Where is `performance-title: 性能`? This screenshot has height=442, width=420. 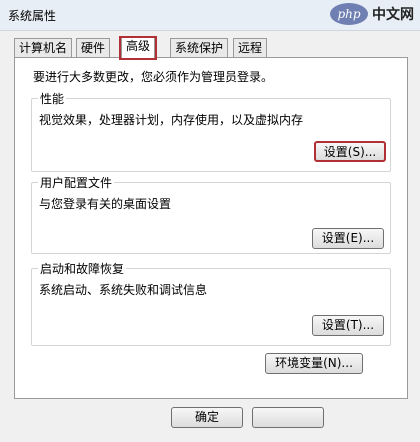
performance-title: 性能 is located at coordinates (52, 98).